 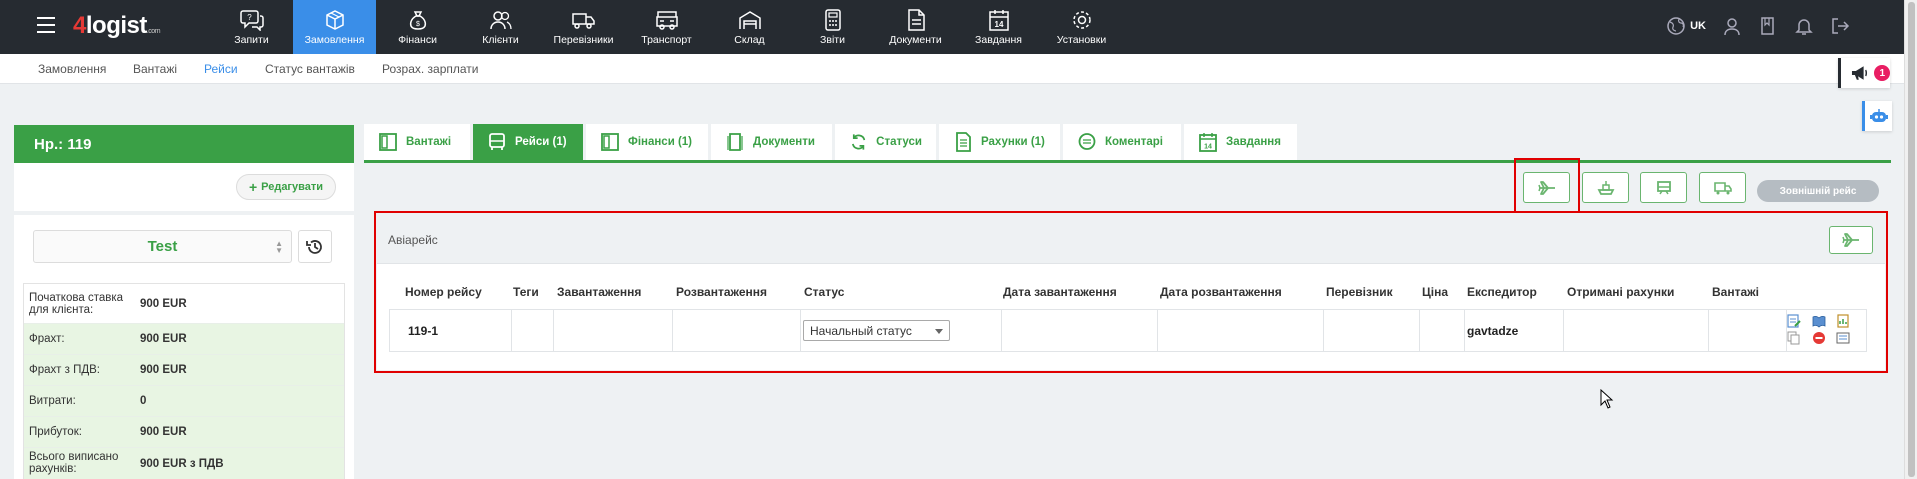 What do you see at coordinates (72, 69) in the screenshot?
I see `subnav-orders: Замовлення` at bounding box center [72, 69].